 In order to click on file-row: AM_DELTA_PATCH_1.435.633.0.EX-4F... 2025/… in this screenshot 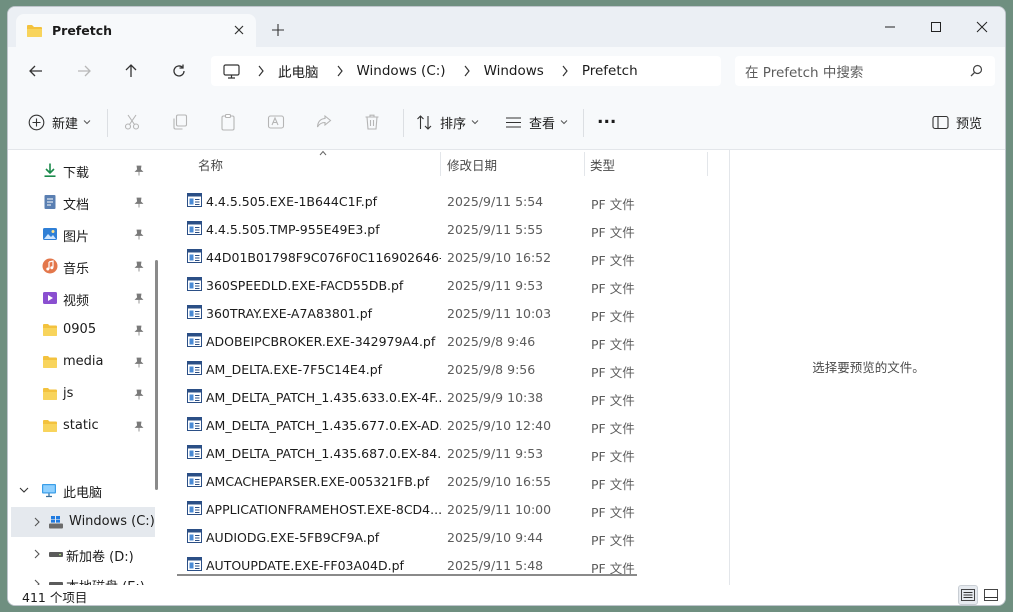, I will do `click(441, 397)`.